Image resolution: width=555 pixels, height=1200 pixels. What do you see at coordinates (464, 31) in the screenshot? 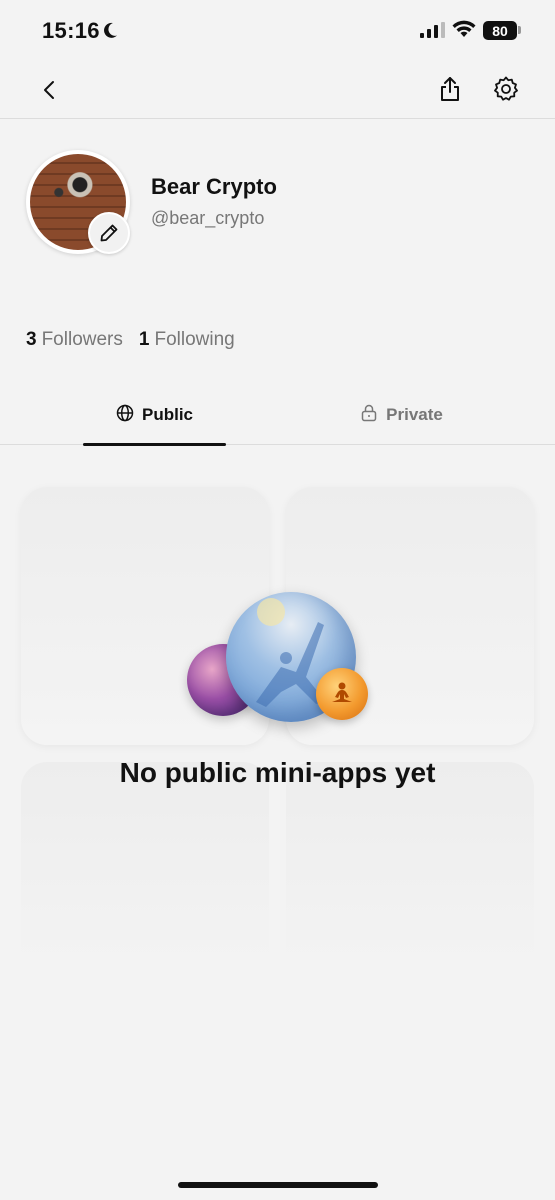
I see `wifi-icon` at bounding box center [464, 31].